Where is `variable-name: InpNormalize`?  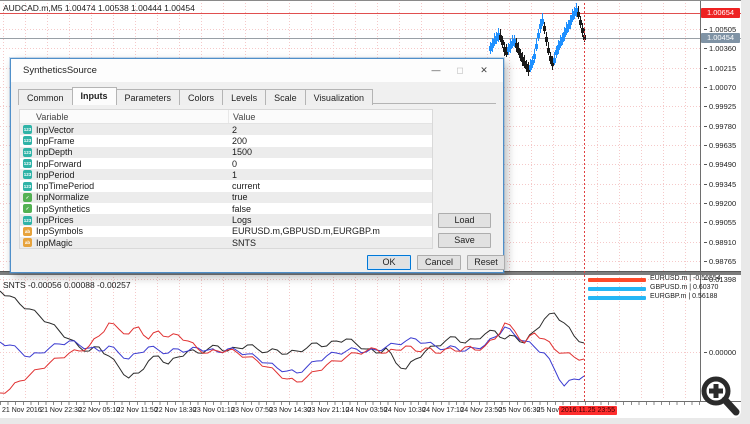 variable-name: InpNormalize is located at coordinates (63, 197).